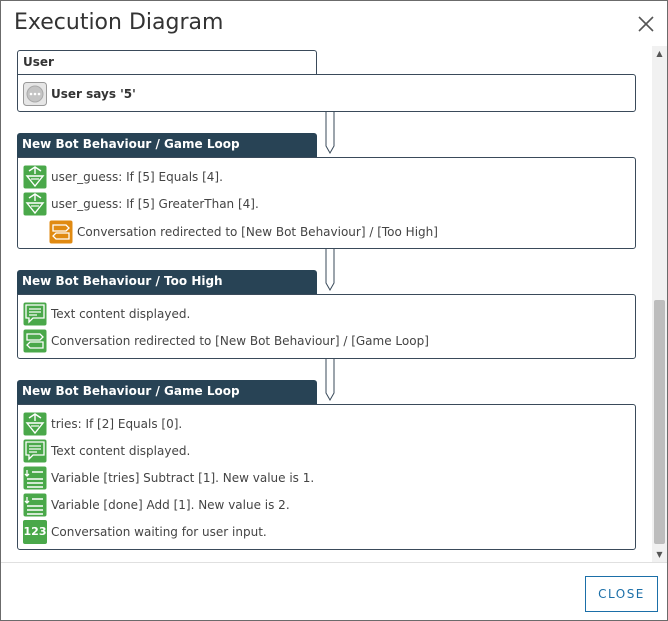  I want to click on numeric-input-icon: 123, so click(35, 532).